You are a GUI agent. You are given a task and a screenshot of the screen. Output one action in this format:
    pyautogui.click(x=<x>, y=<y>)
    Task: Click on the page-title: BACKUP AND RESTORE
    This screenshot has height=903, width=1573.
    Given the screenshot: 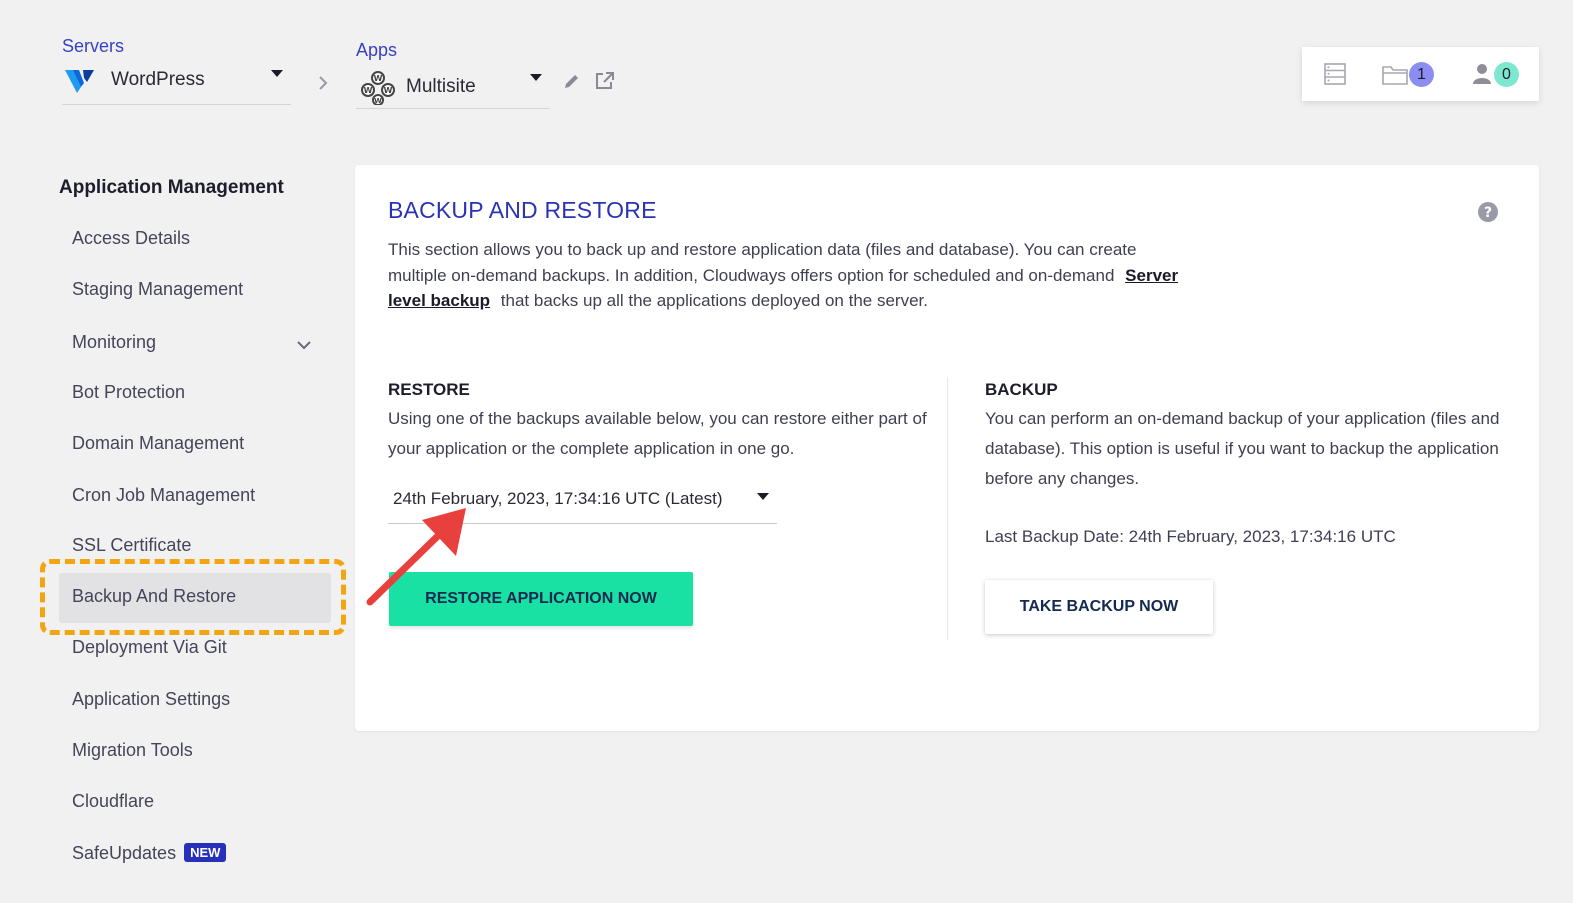 What is the action you would take?
    pyautogui.click(x=522, y=210)
    